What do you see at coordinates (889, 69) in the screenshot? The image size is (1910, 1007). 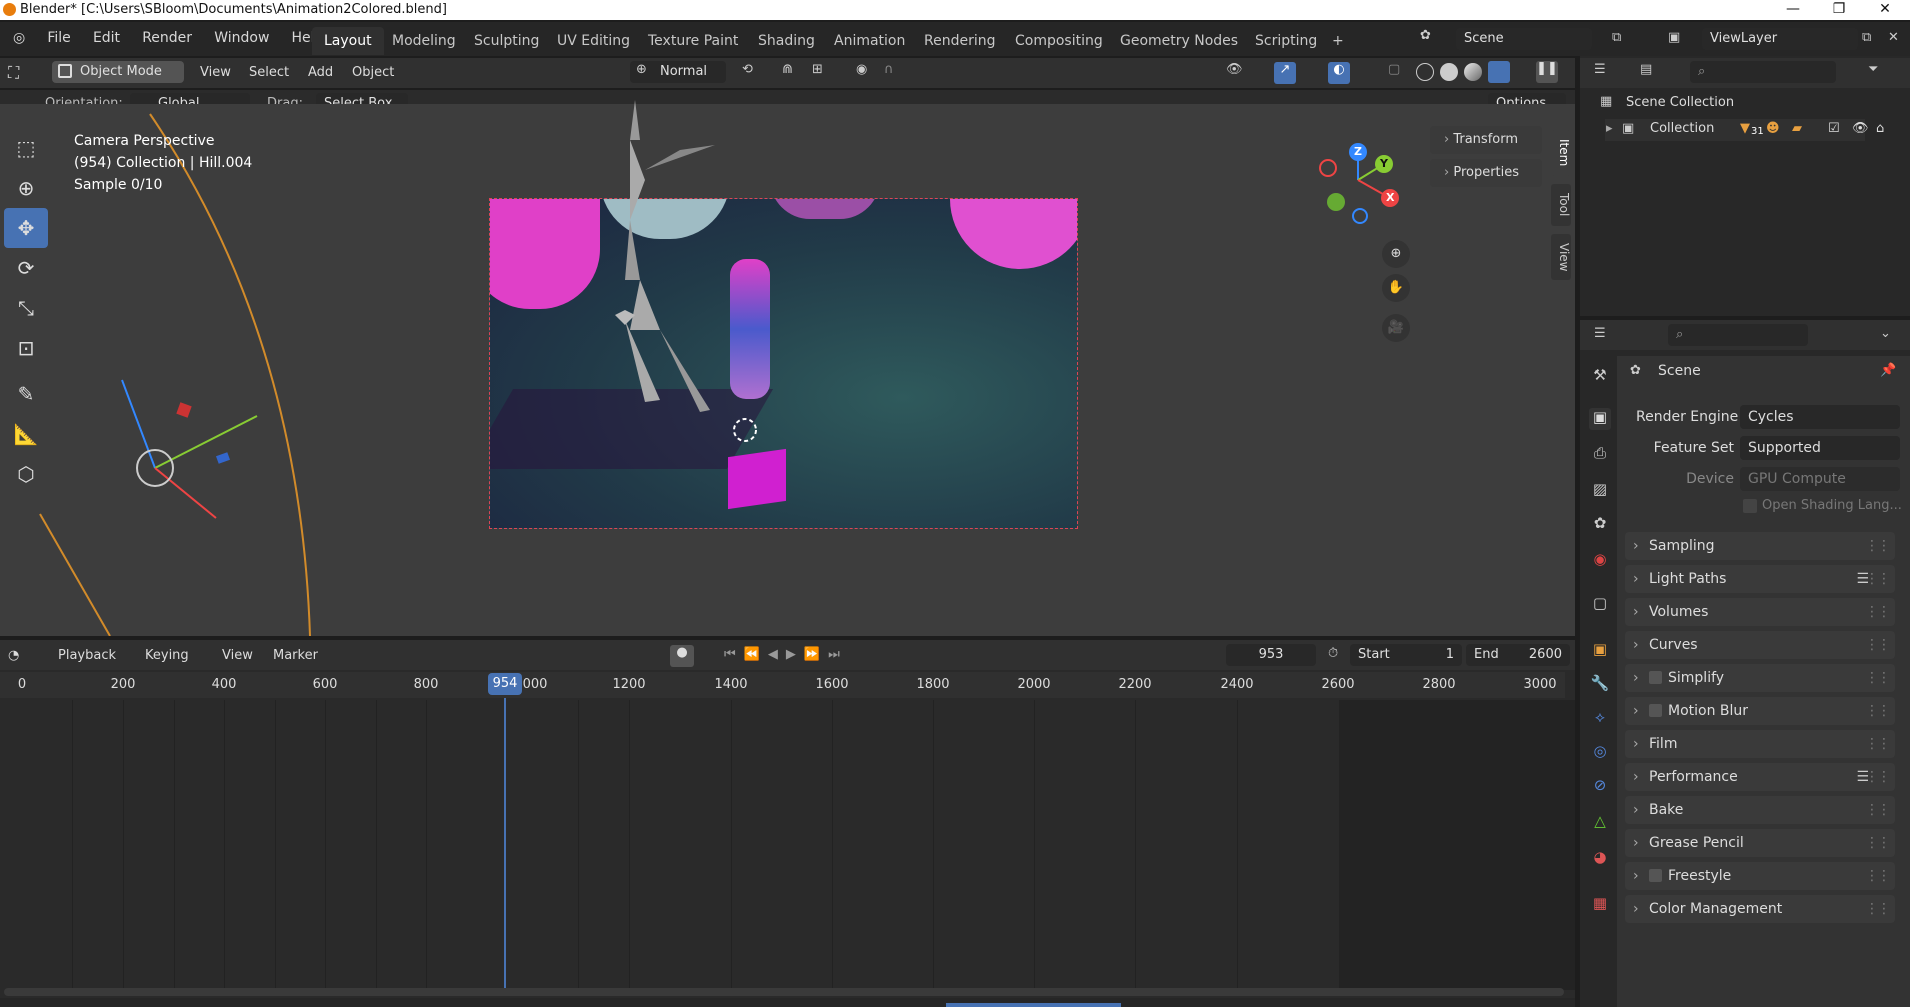 I see `falloff-icon: ∩` at bounding box center [889, 69].